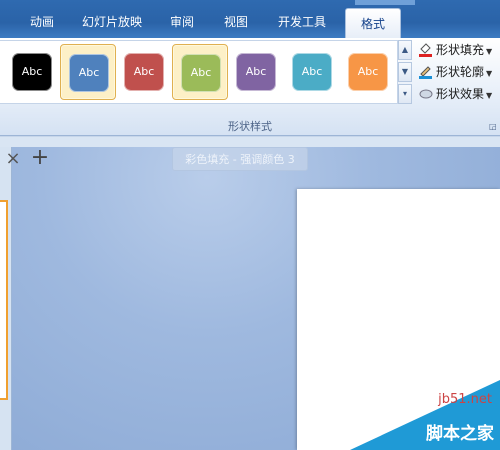 This screenshot has height=450, width=500. Describe the element at coordinates (425, 93) in the screenshot. I see `shape-effects-icon` at that location.